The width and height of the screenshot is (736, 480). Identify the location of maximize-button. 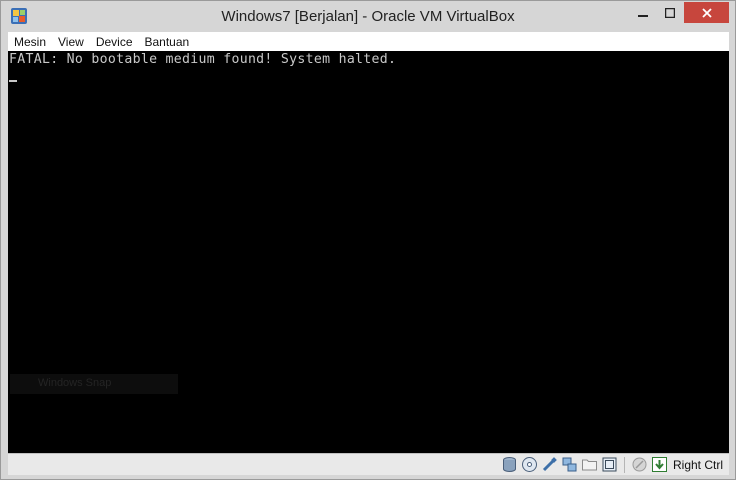
(670, 12).